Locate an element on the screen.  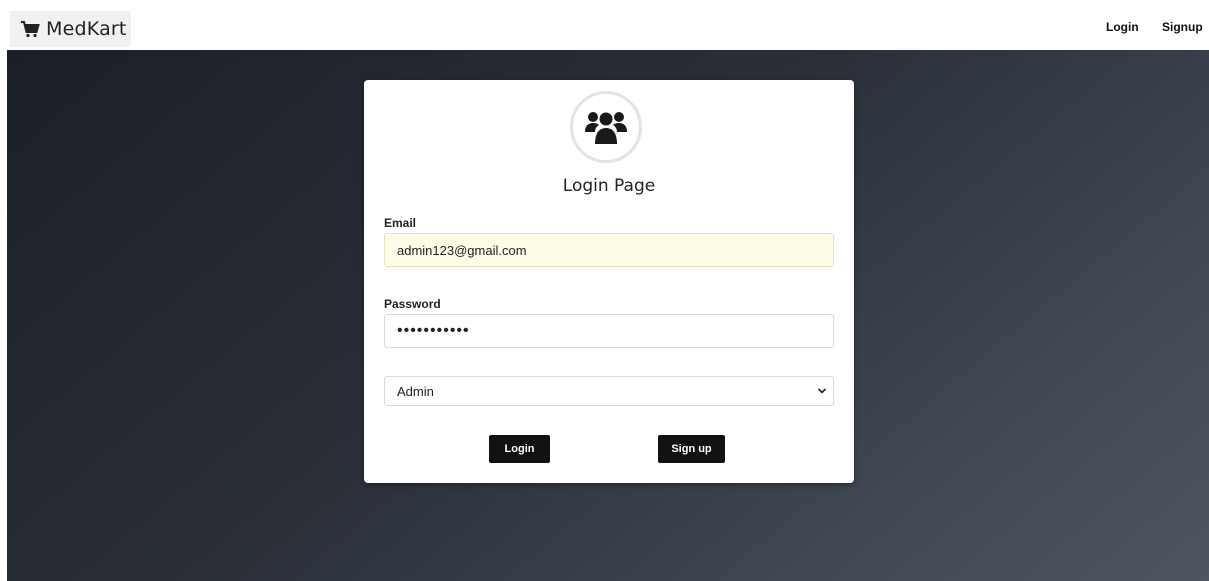
nav-signup-link: Signup is located at coordinates (1182, 27).